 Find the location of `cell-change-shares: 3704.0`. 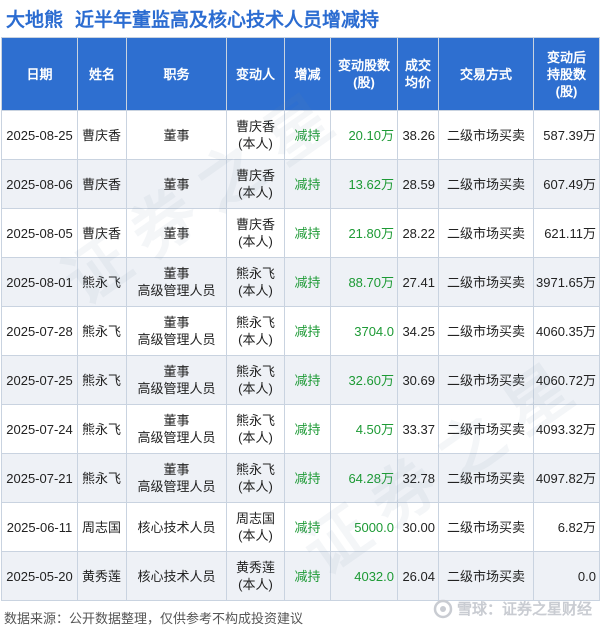

cell-change-shares: 3704.0 is located at coordinates (364, 331).